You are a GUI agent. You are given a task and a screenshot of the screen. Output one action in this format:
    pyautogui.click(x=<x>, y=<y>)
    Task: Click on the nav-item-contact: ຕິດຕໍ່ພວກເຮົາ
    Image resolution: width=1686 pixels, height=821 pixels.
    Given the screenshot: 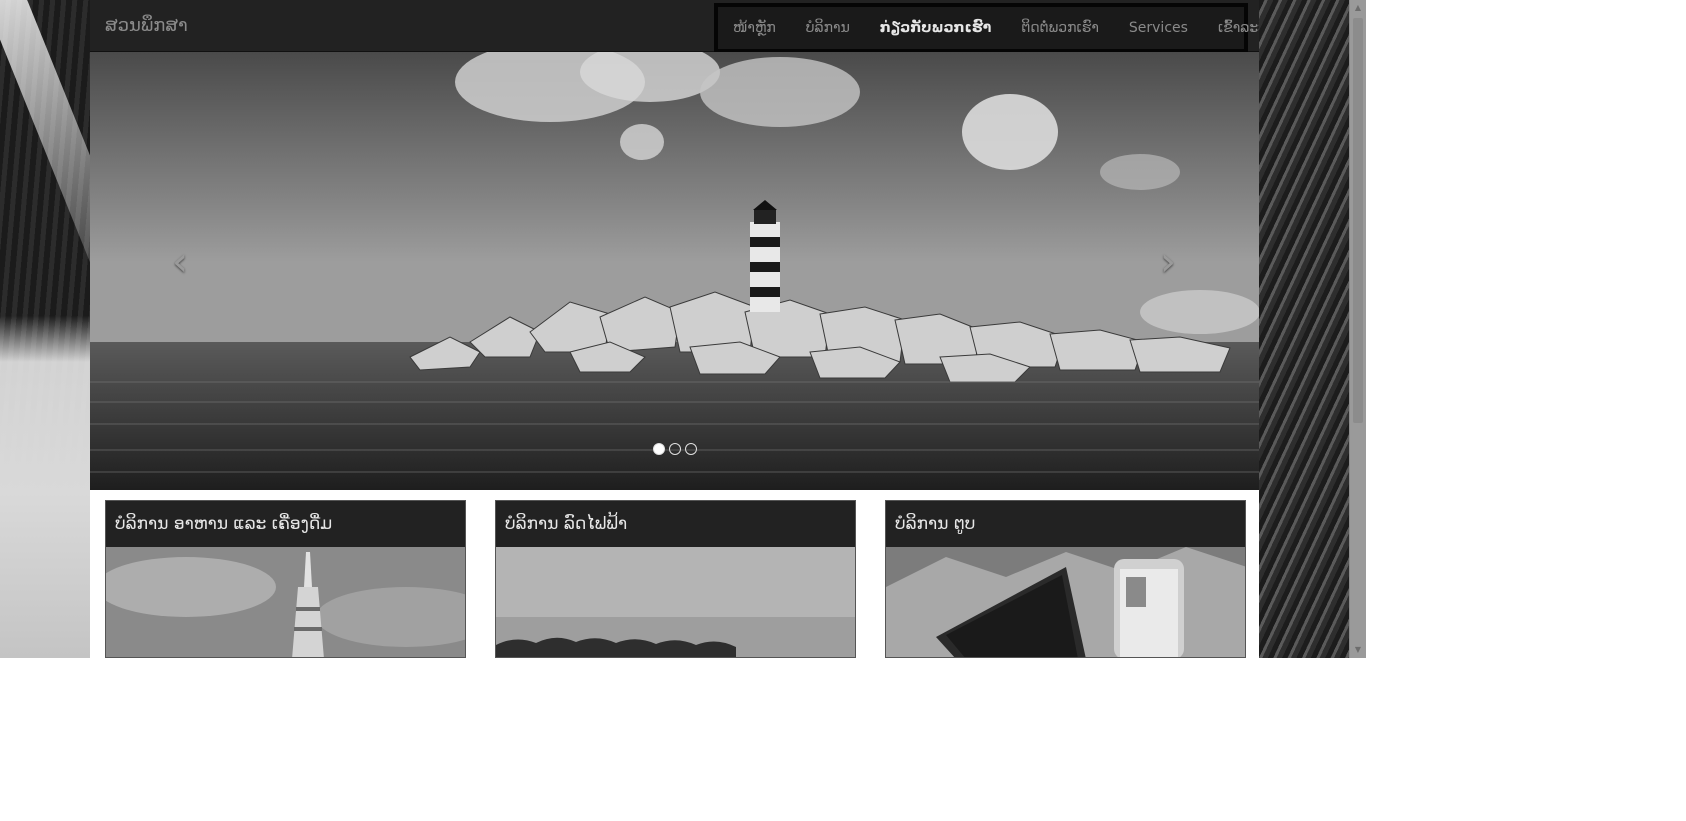 What is the action you would take?
    pyautogui.click(x=1060, y=28)
    